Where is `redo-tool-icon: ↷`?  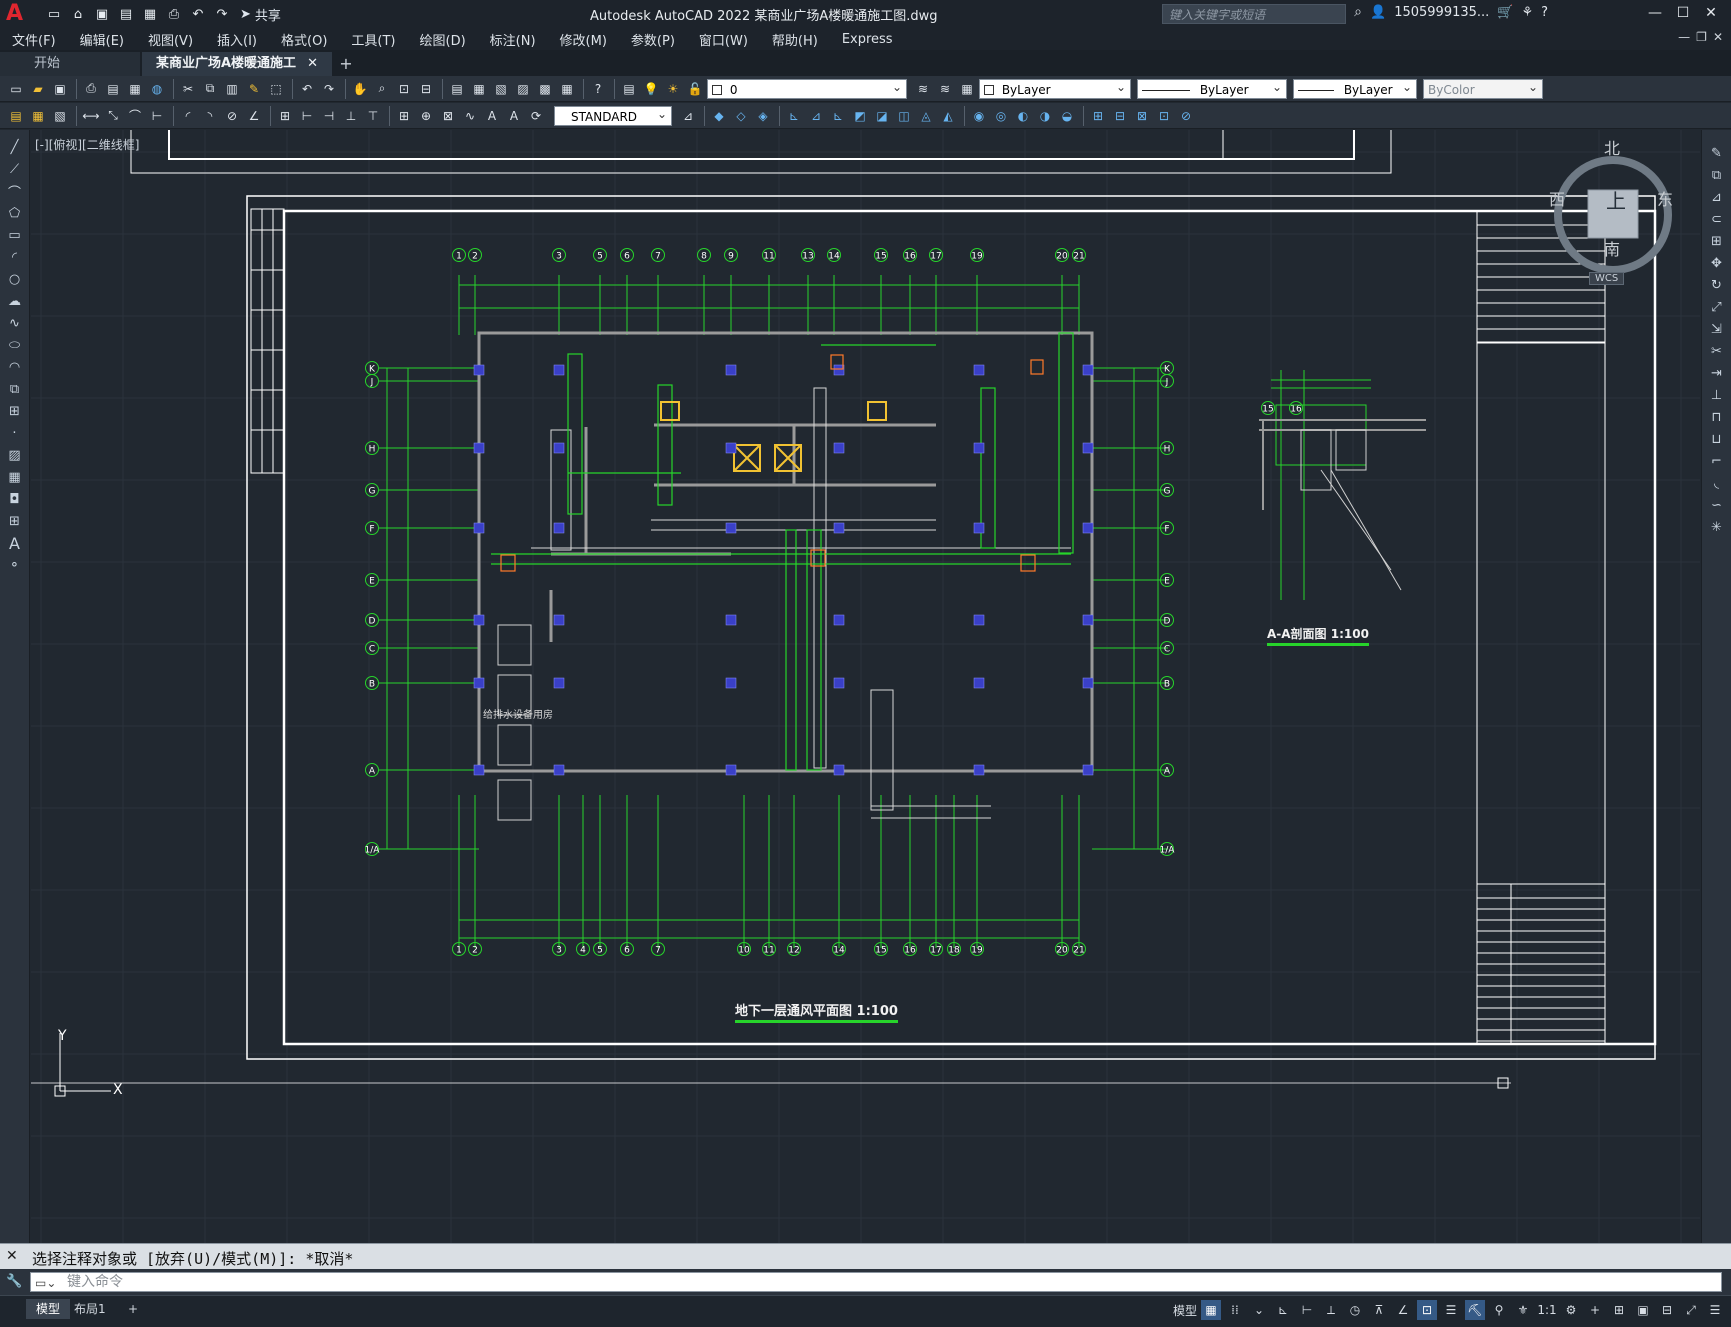
redo-tool-icon: ↷ is located at coordinates (329, 89).